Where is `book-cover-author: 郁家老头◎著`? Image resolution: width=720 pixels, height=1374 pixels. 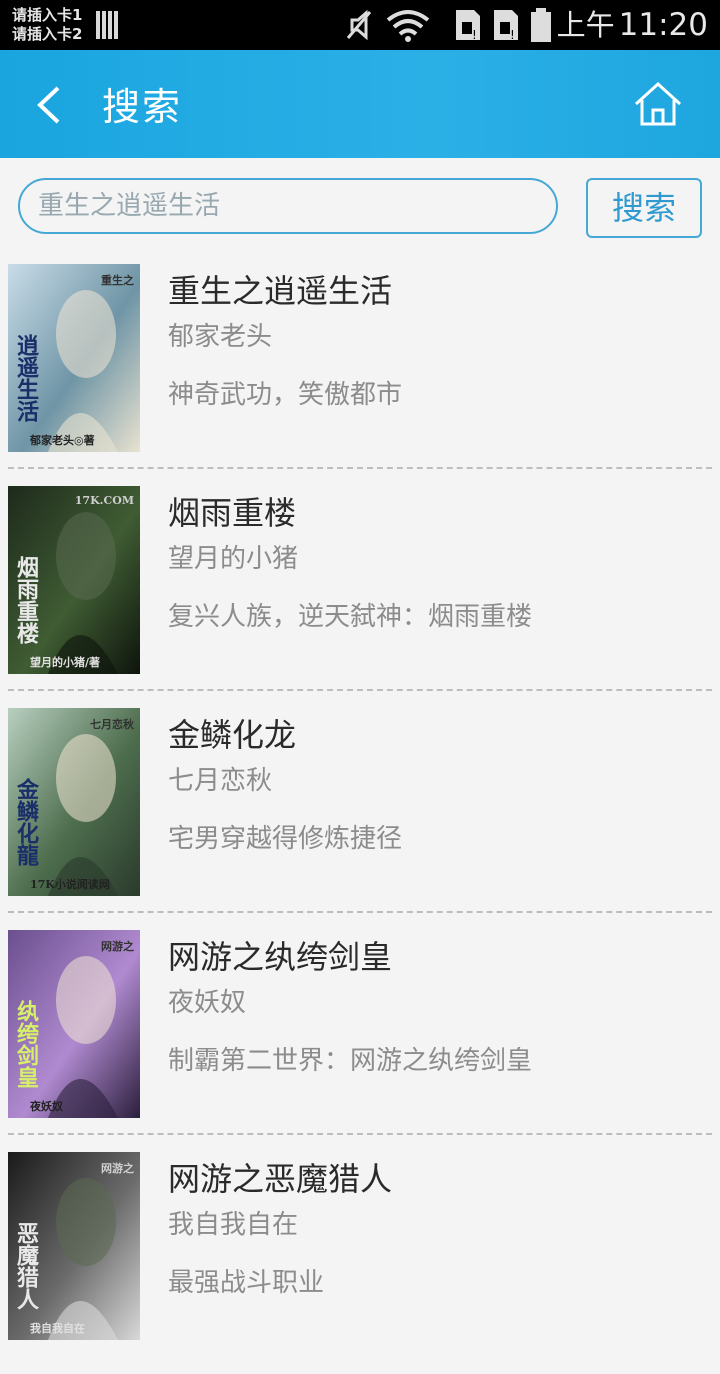
book-cover-author: 郁家老头◎著 is located at coordinates (62, 440).